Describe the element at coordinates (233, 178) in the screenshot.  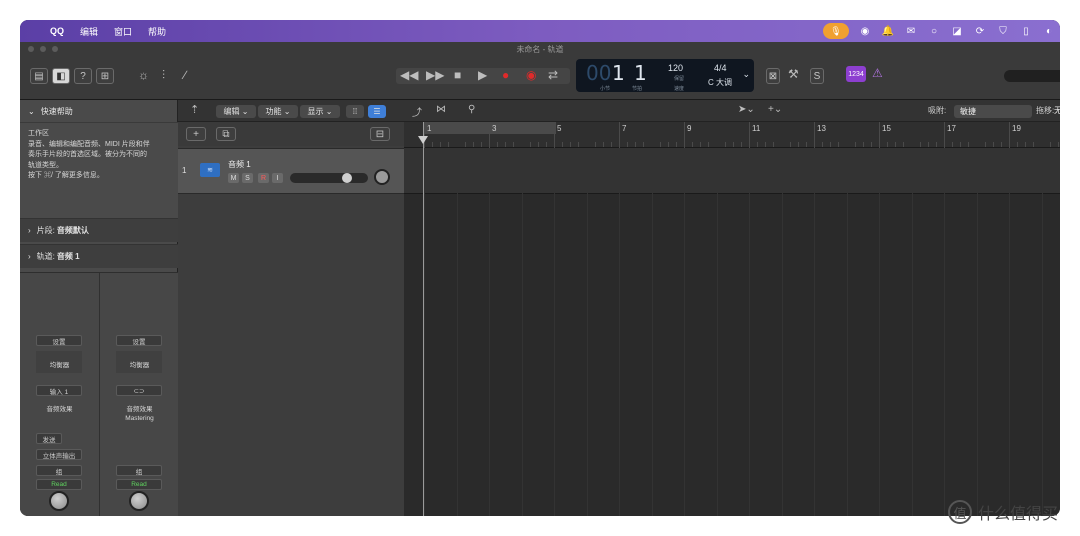
I see `mute-button: M` at that location.